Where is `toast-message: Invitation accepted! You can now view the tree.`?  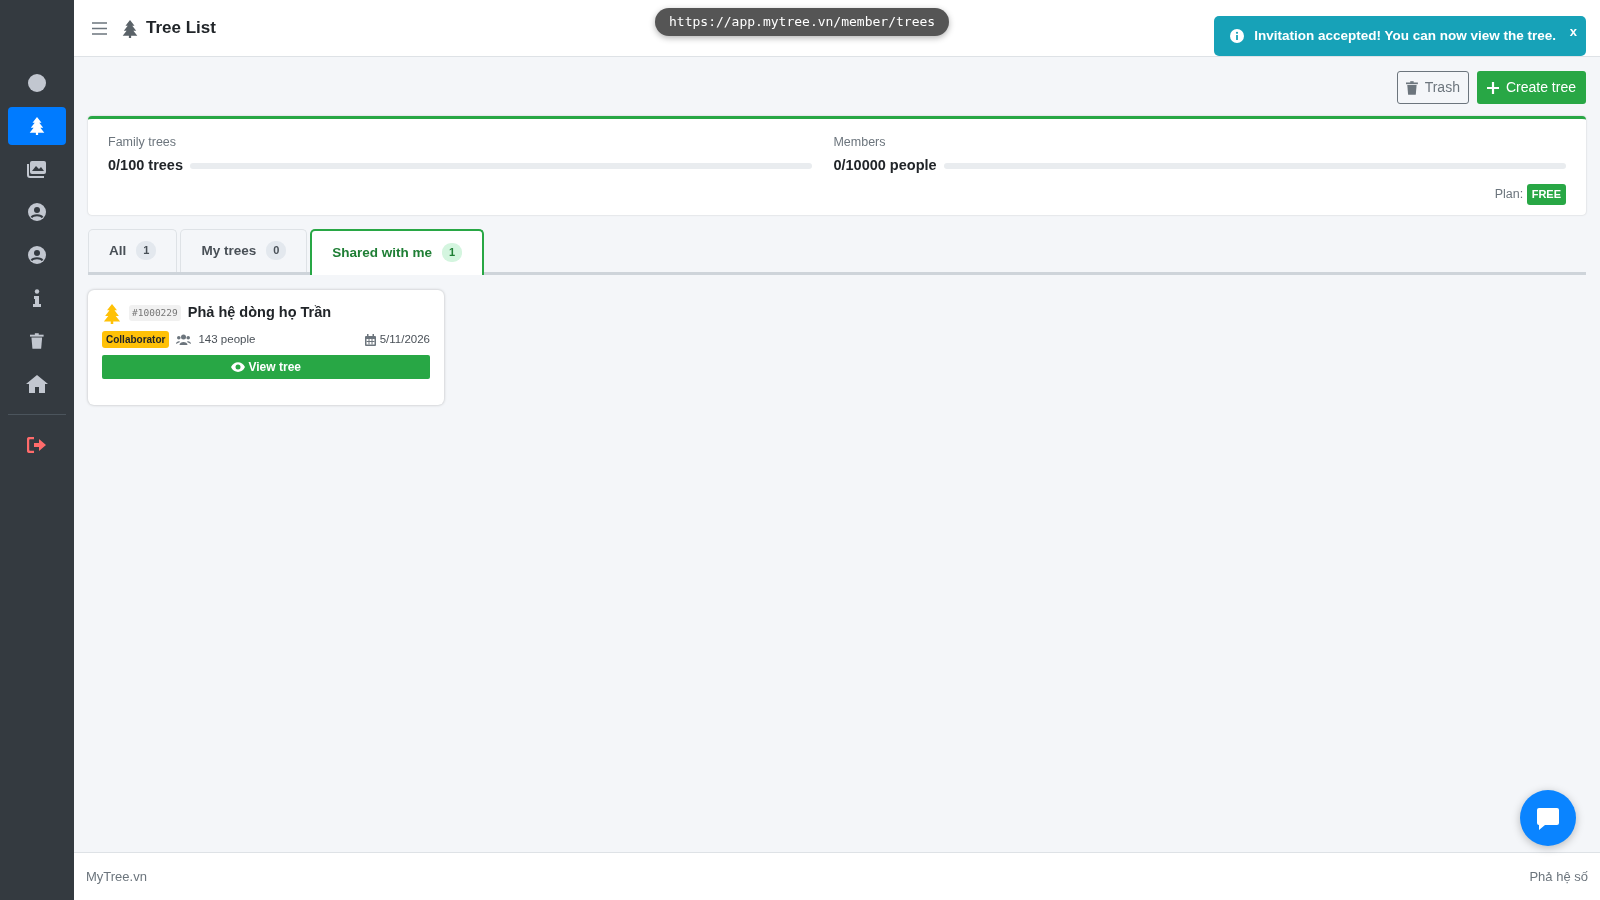 toast-message: Invitation accepted! You can now view the tree. is located at coordinates (1405, 36).